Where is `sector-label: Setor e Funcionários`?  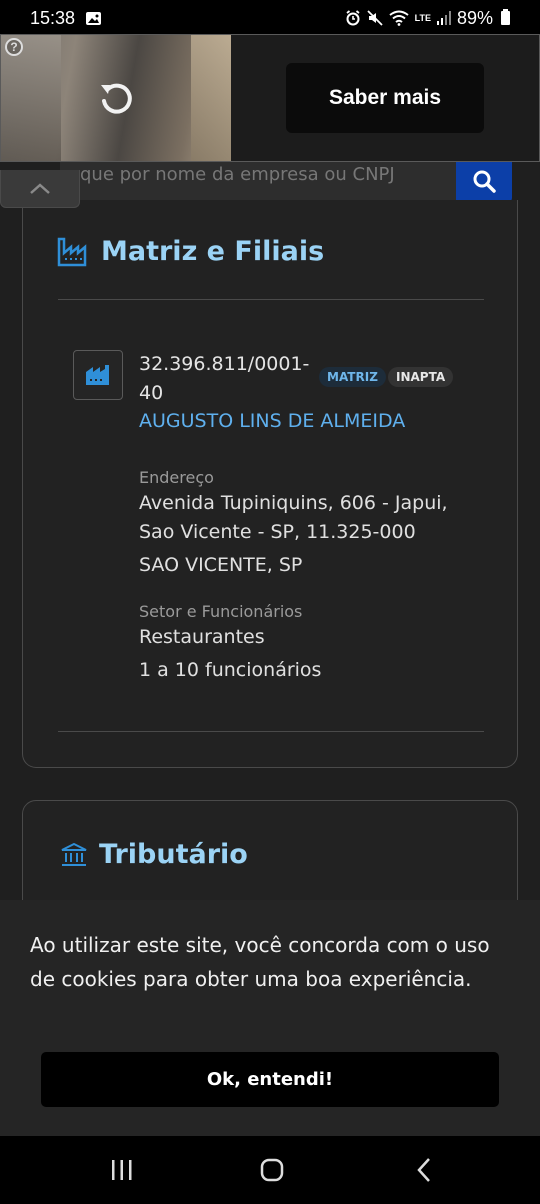 sector-label: Setor e Funcionários is located at coordinates (221, 611).